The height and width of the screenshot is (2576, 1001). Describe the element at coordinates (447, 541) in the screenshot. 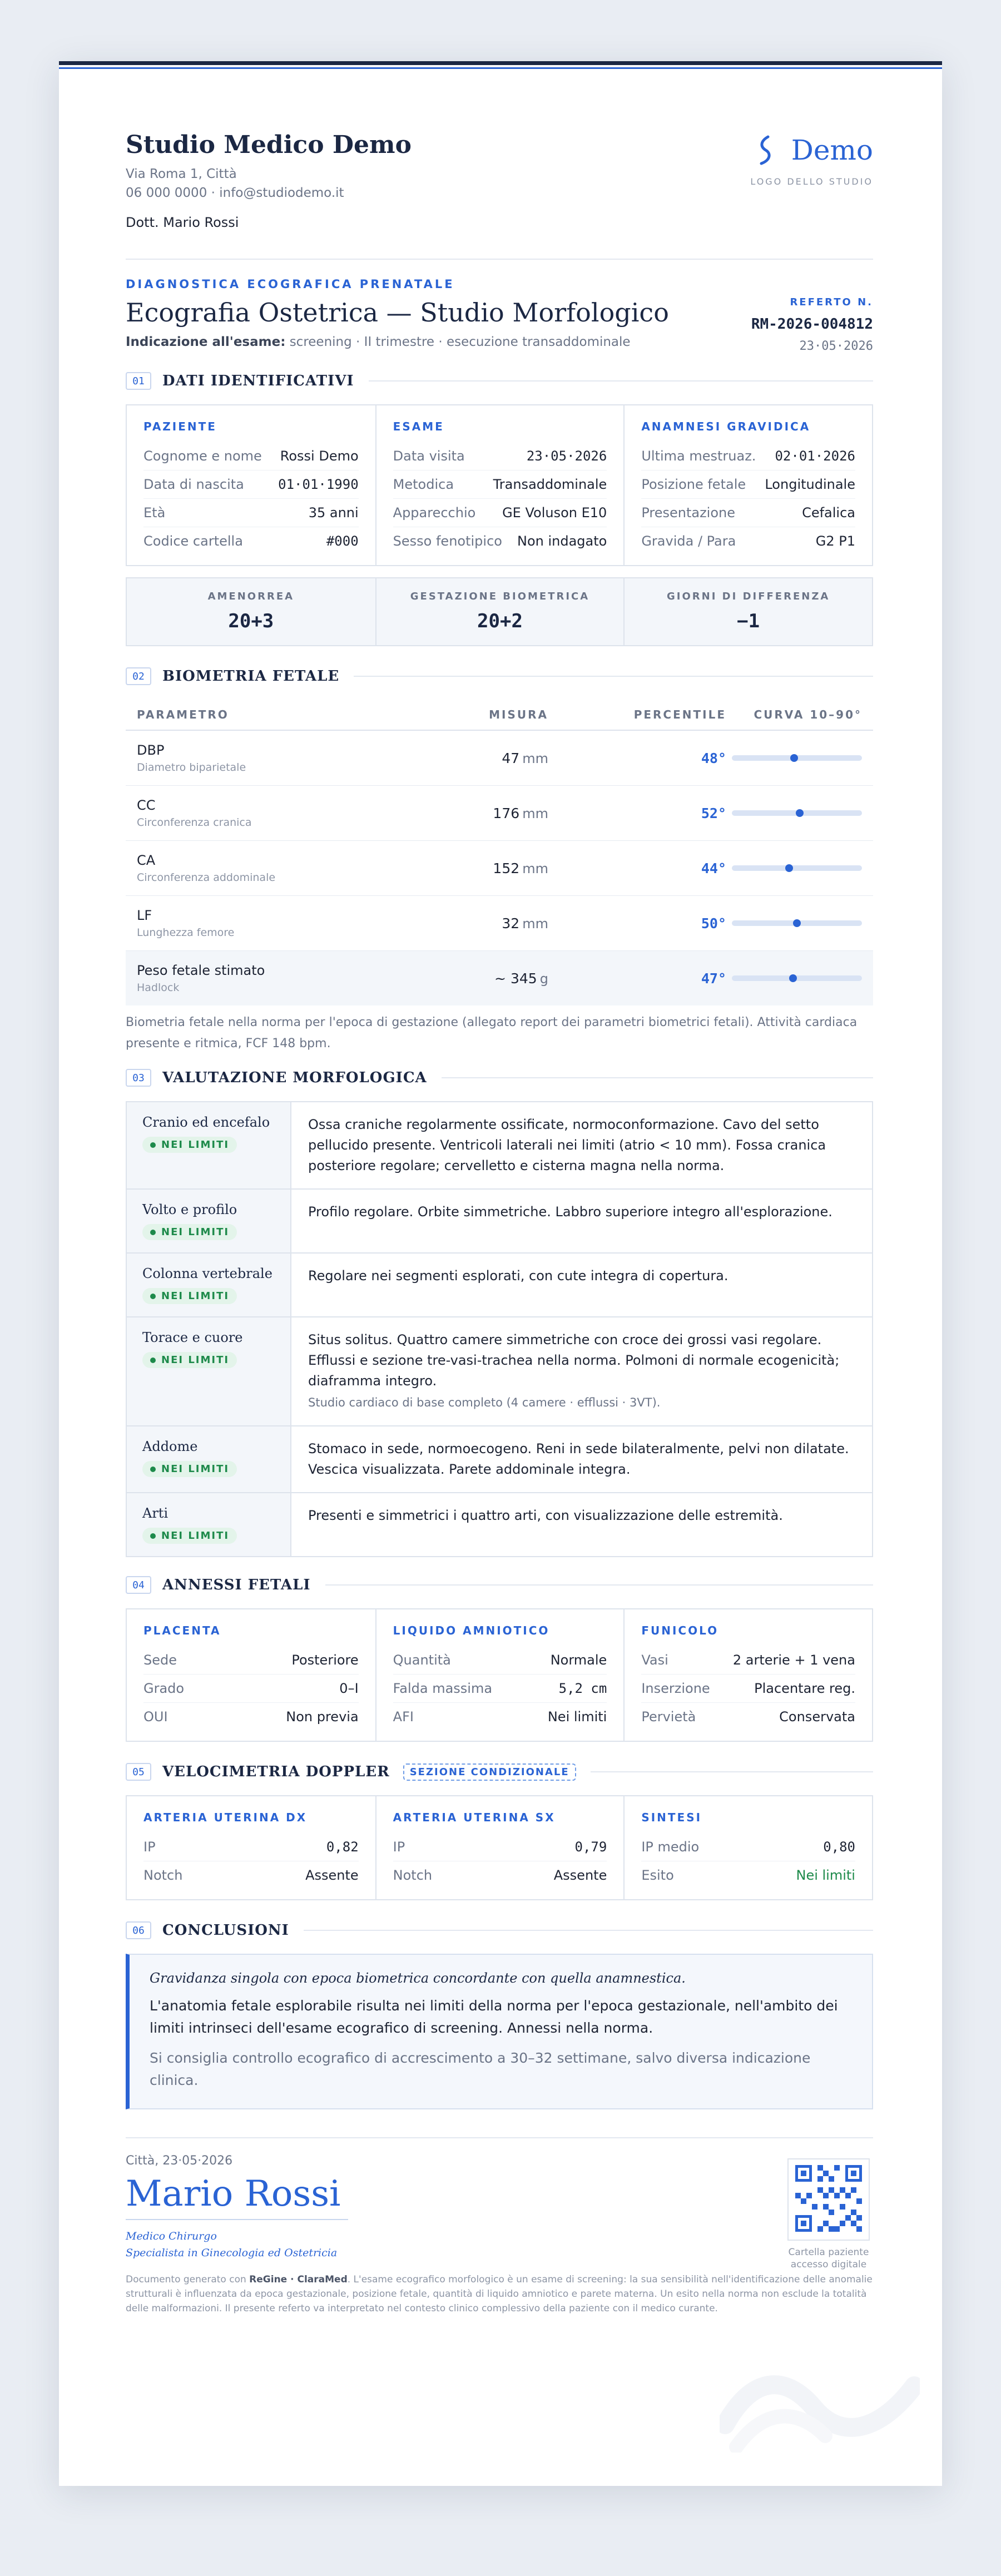

I see `kv-key: Sesso fenotipico` at that location.